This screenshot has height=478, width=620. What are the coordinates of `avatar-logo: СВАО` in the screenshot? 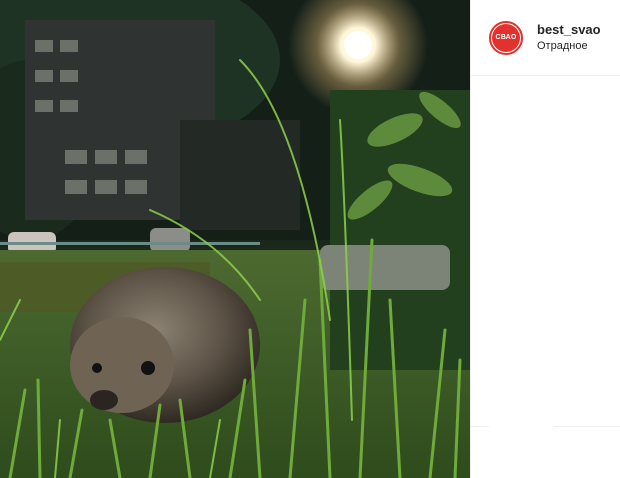 It's located at (506, 37).